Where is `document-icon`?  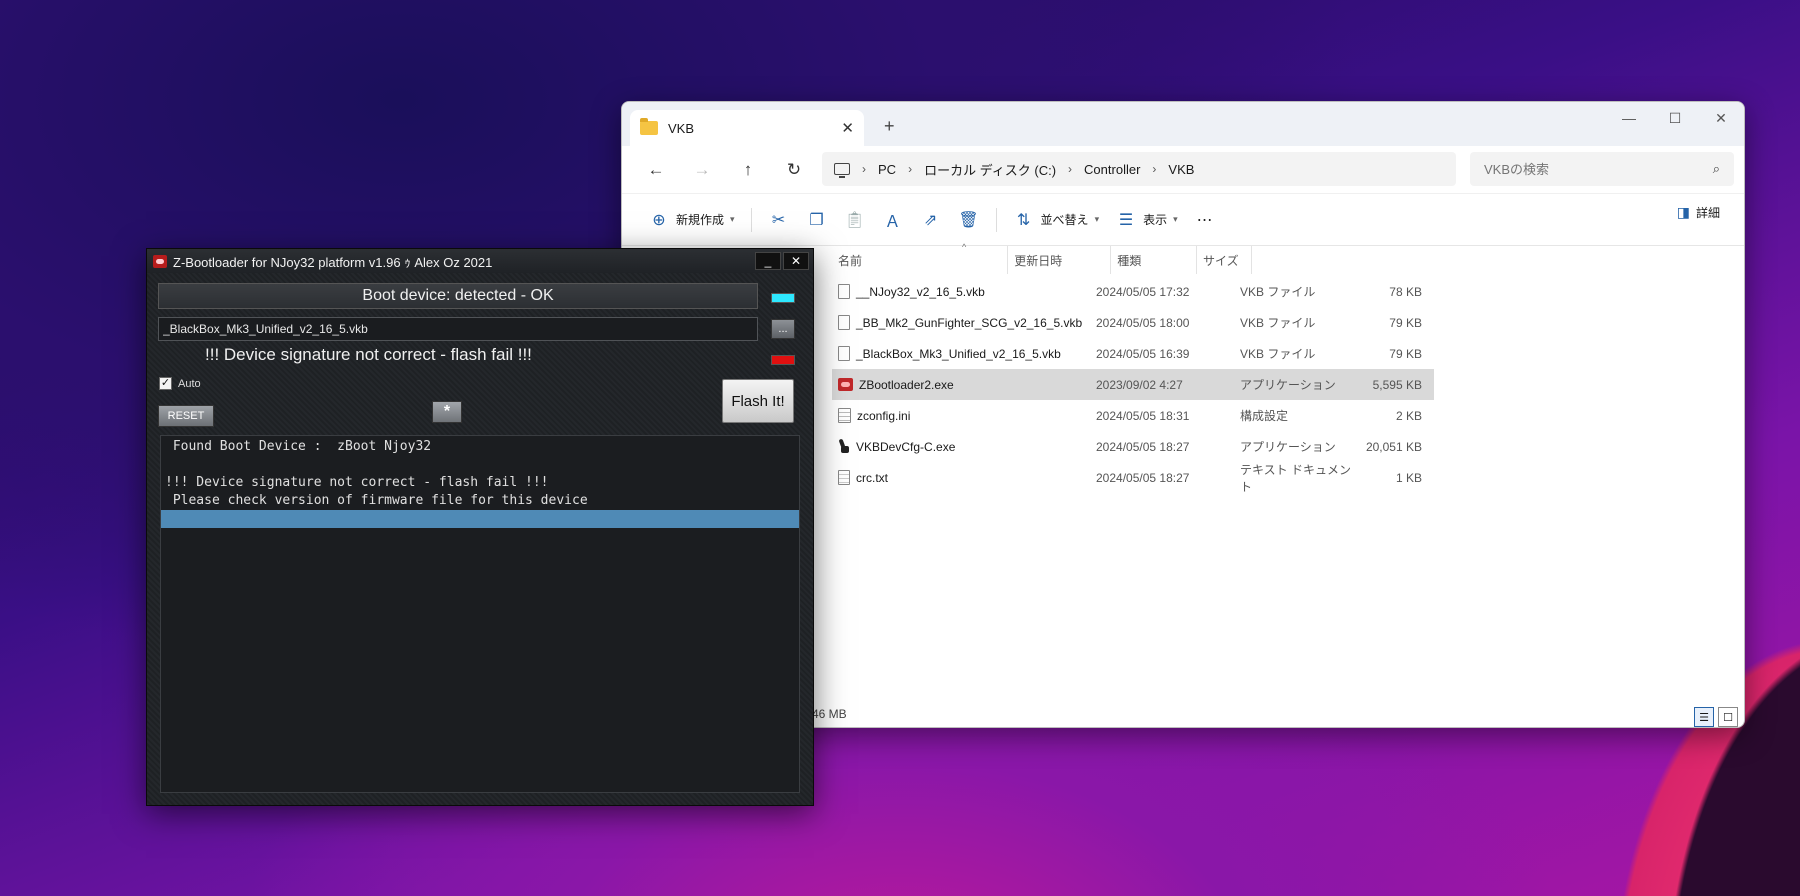 document-icon is located at coordinates (844, 291).